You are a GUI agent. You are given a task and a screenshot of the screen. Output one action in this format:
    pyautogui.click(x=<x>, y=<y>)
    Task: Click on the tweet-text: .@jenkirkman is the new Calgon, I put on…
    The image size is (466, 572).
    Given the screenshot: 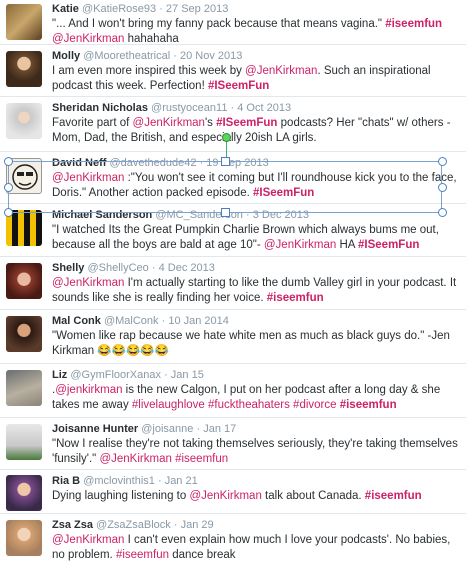 What is the action you would take?
    pyautogui.click(x=255, y=398)
    